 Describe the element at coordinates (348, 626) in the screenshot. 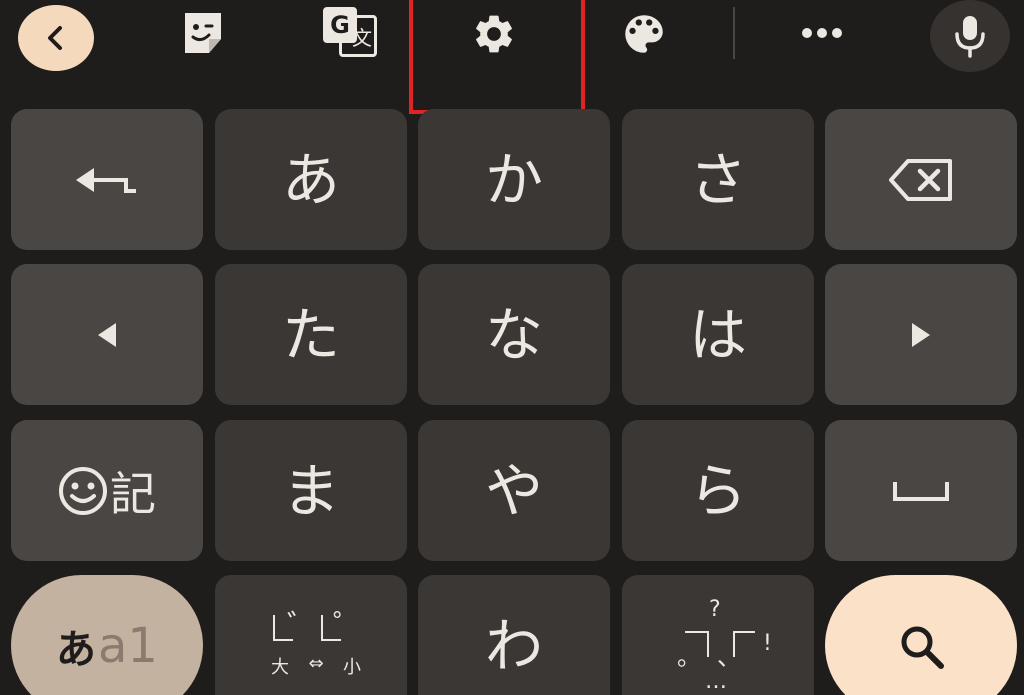

I see `handakuten-mark: ゜` at that location.